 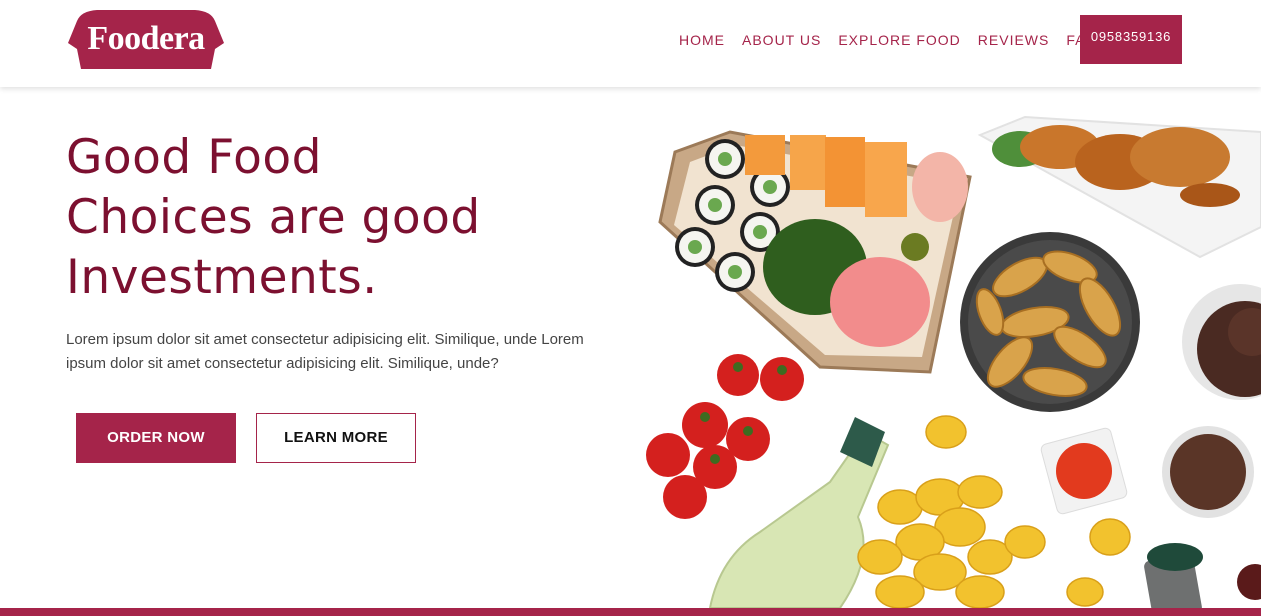 What do you see at coordinates (702, 40) in the screenshot?
I see `nav-home: HOME` at bounding box center [702, 40].